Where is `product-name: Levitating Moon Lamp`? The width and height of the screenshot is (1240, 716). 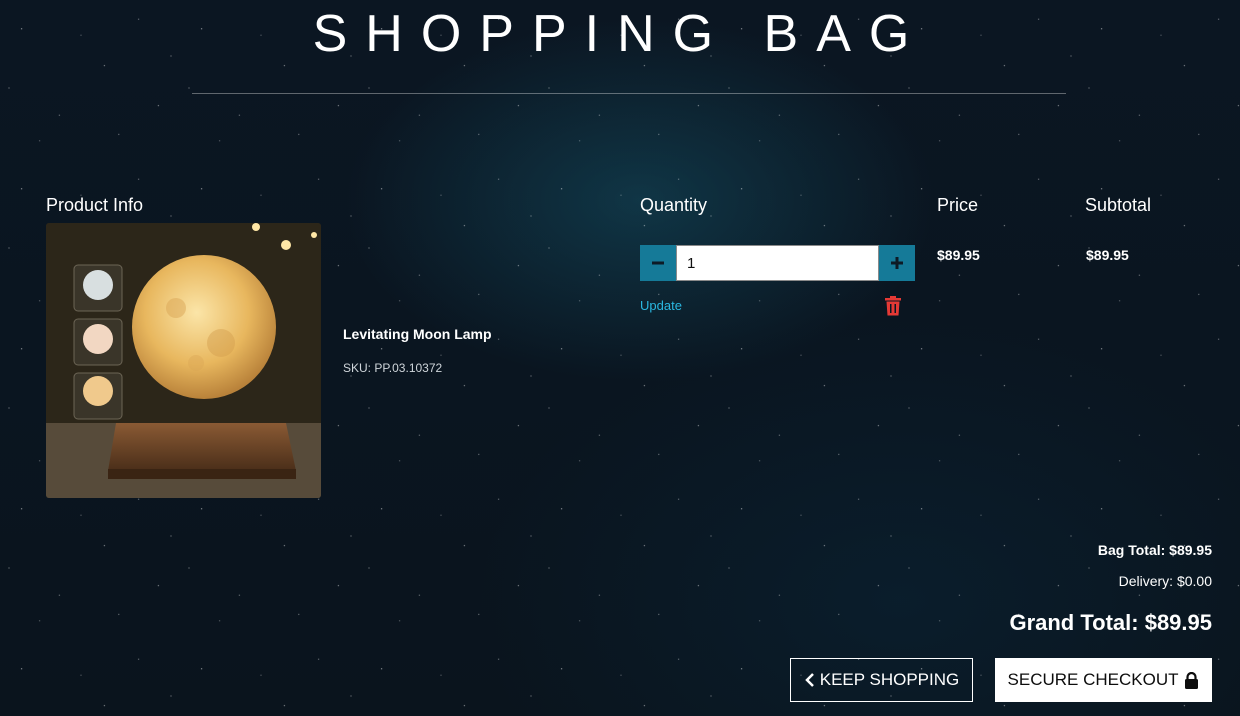 product-name: Levitating Moon Lamp is located at coordinates (417, 334).